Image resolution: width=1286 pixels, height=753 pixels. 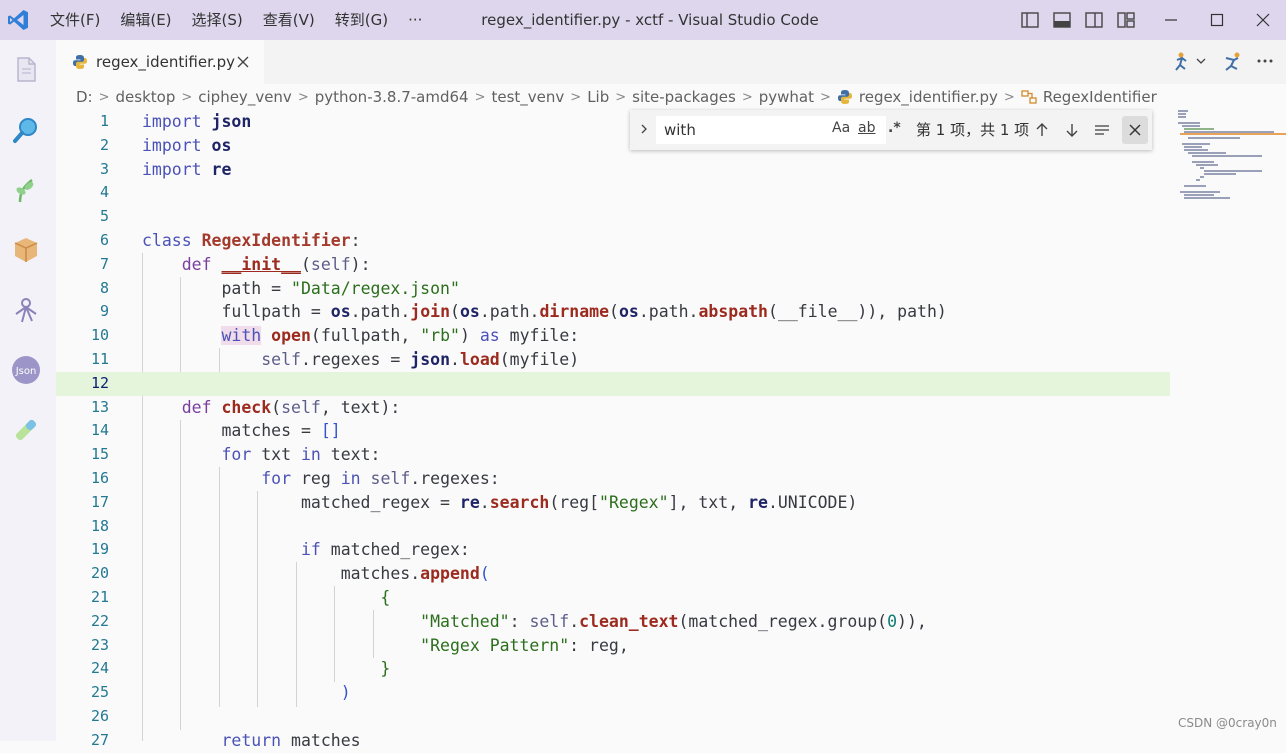 I want to click on find-widget: with Aa ab .* 第 1 项，共 1 项, so click(x=891, y=130).